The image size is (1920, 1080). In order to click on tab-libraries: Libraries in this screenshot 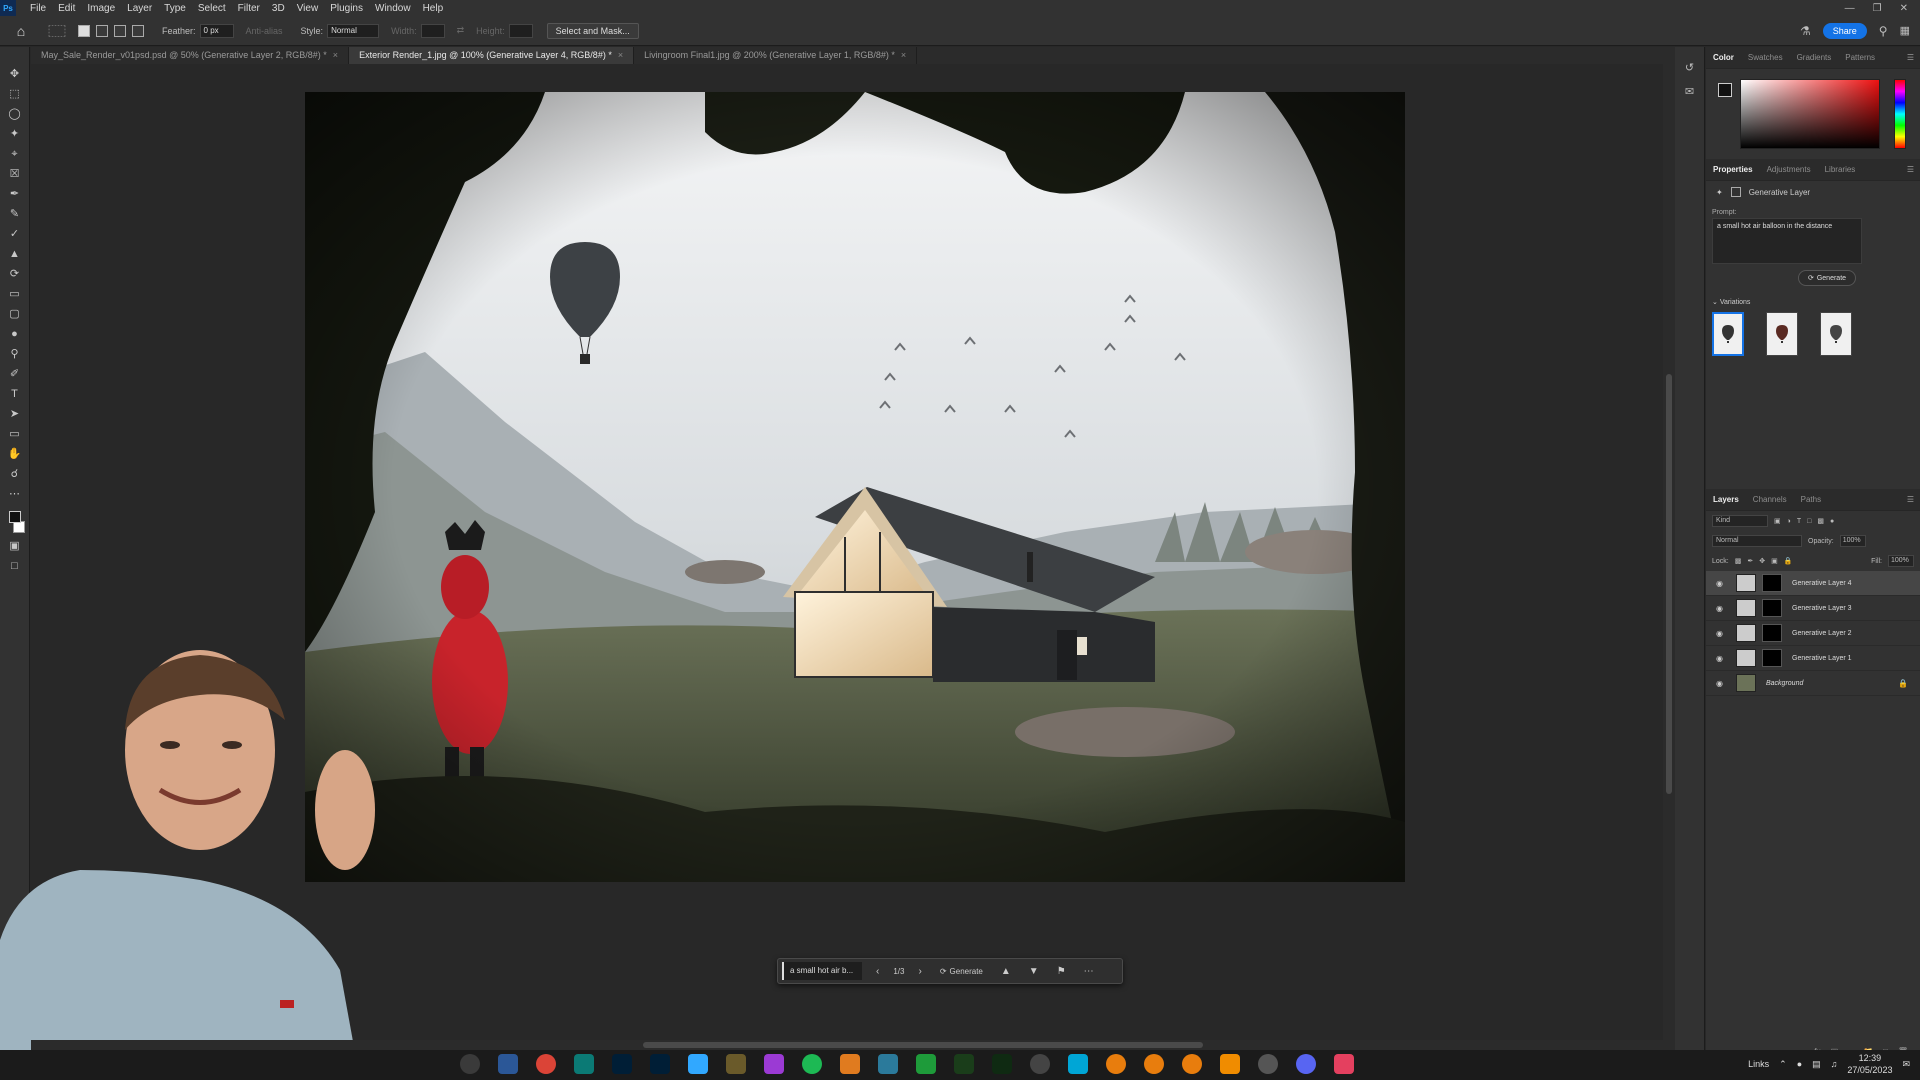, I will do `click(1840, 169)`.